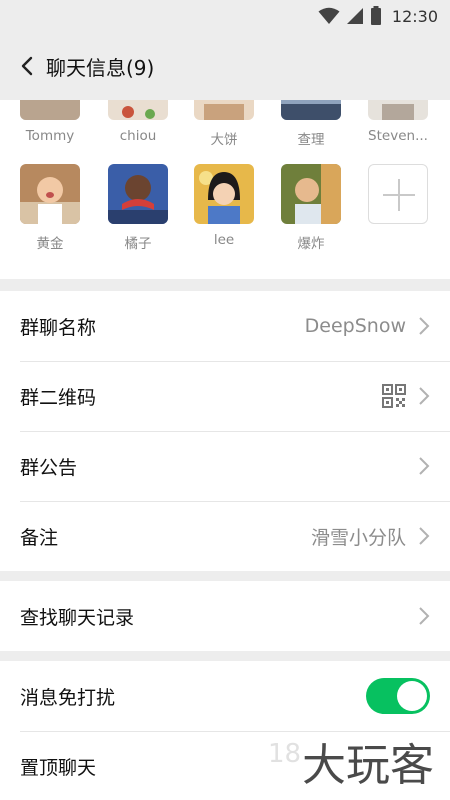 This screenshot has width=450, height=800. I want to click on mute-row: 消息免打扰, so click(225, 696).